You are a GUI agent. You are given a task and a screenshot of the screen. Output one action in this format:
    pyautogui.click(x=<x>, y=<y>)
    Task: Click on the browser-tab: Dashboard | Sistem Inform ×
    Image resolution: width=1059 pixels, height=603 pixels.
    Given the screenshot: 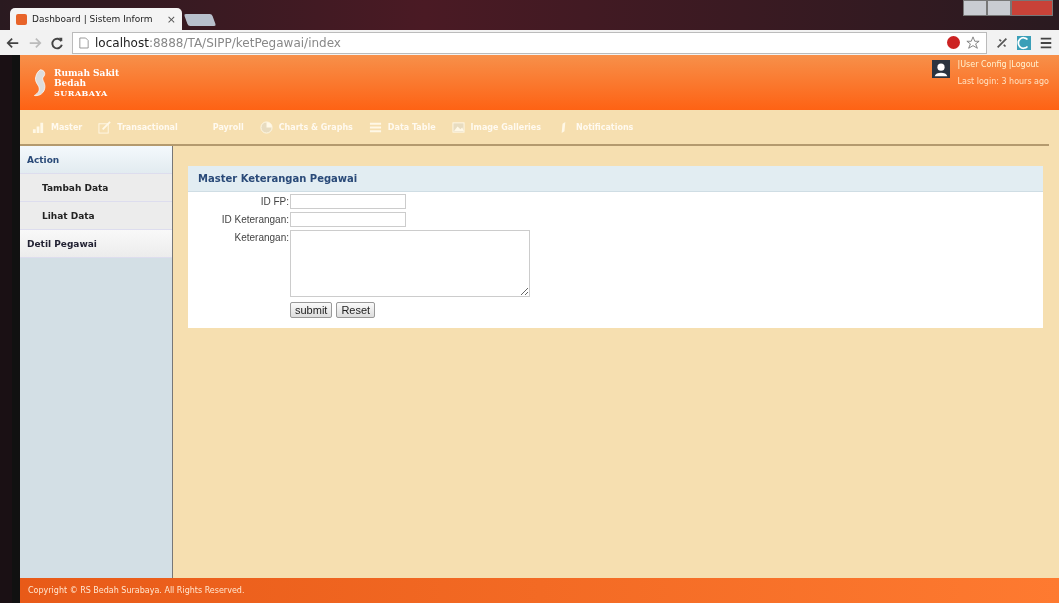 What is the action you would take?
    pyautogui.click(x=96, y=19)
    